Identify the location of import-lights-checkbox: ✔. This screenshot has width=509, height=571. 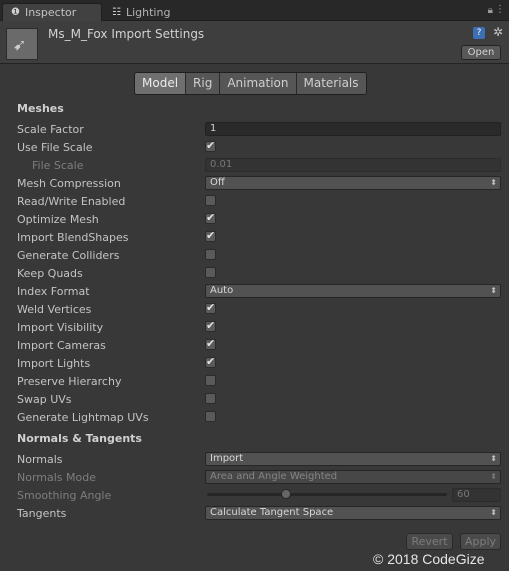
(210, 361).